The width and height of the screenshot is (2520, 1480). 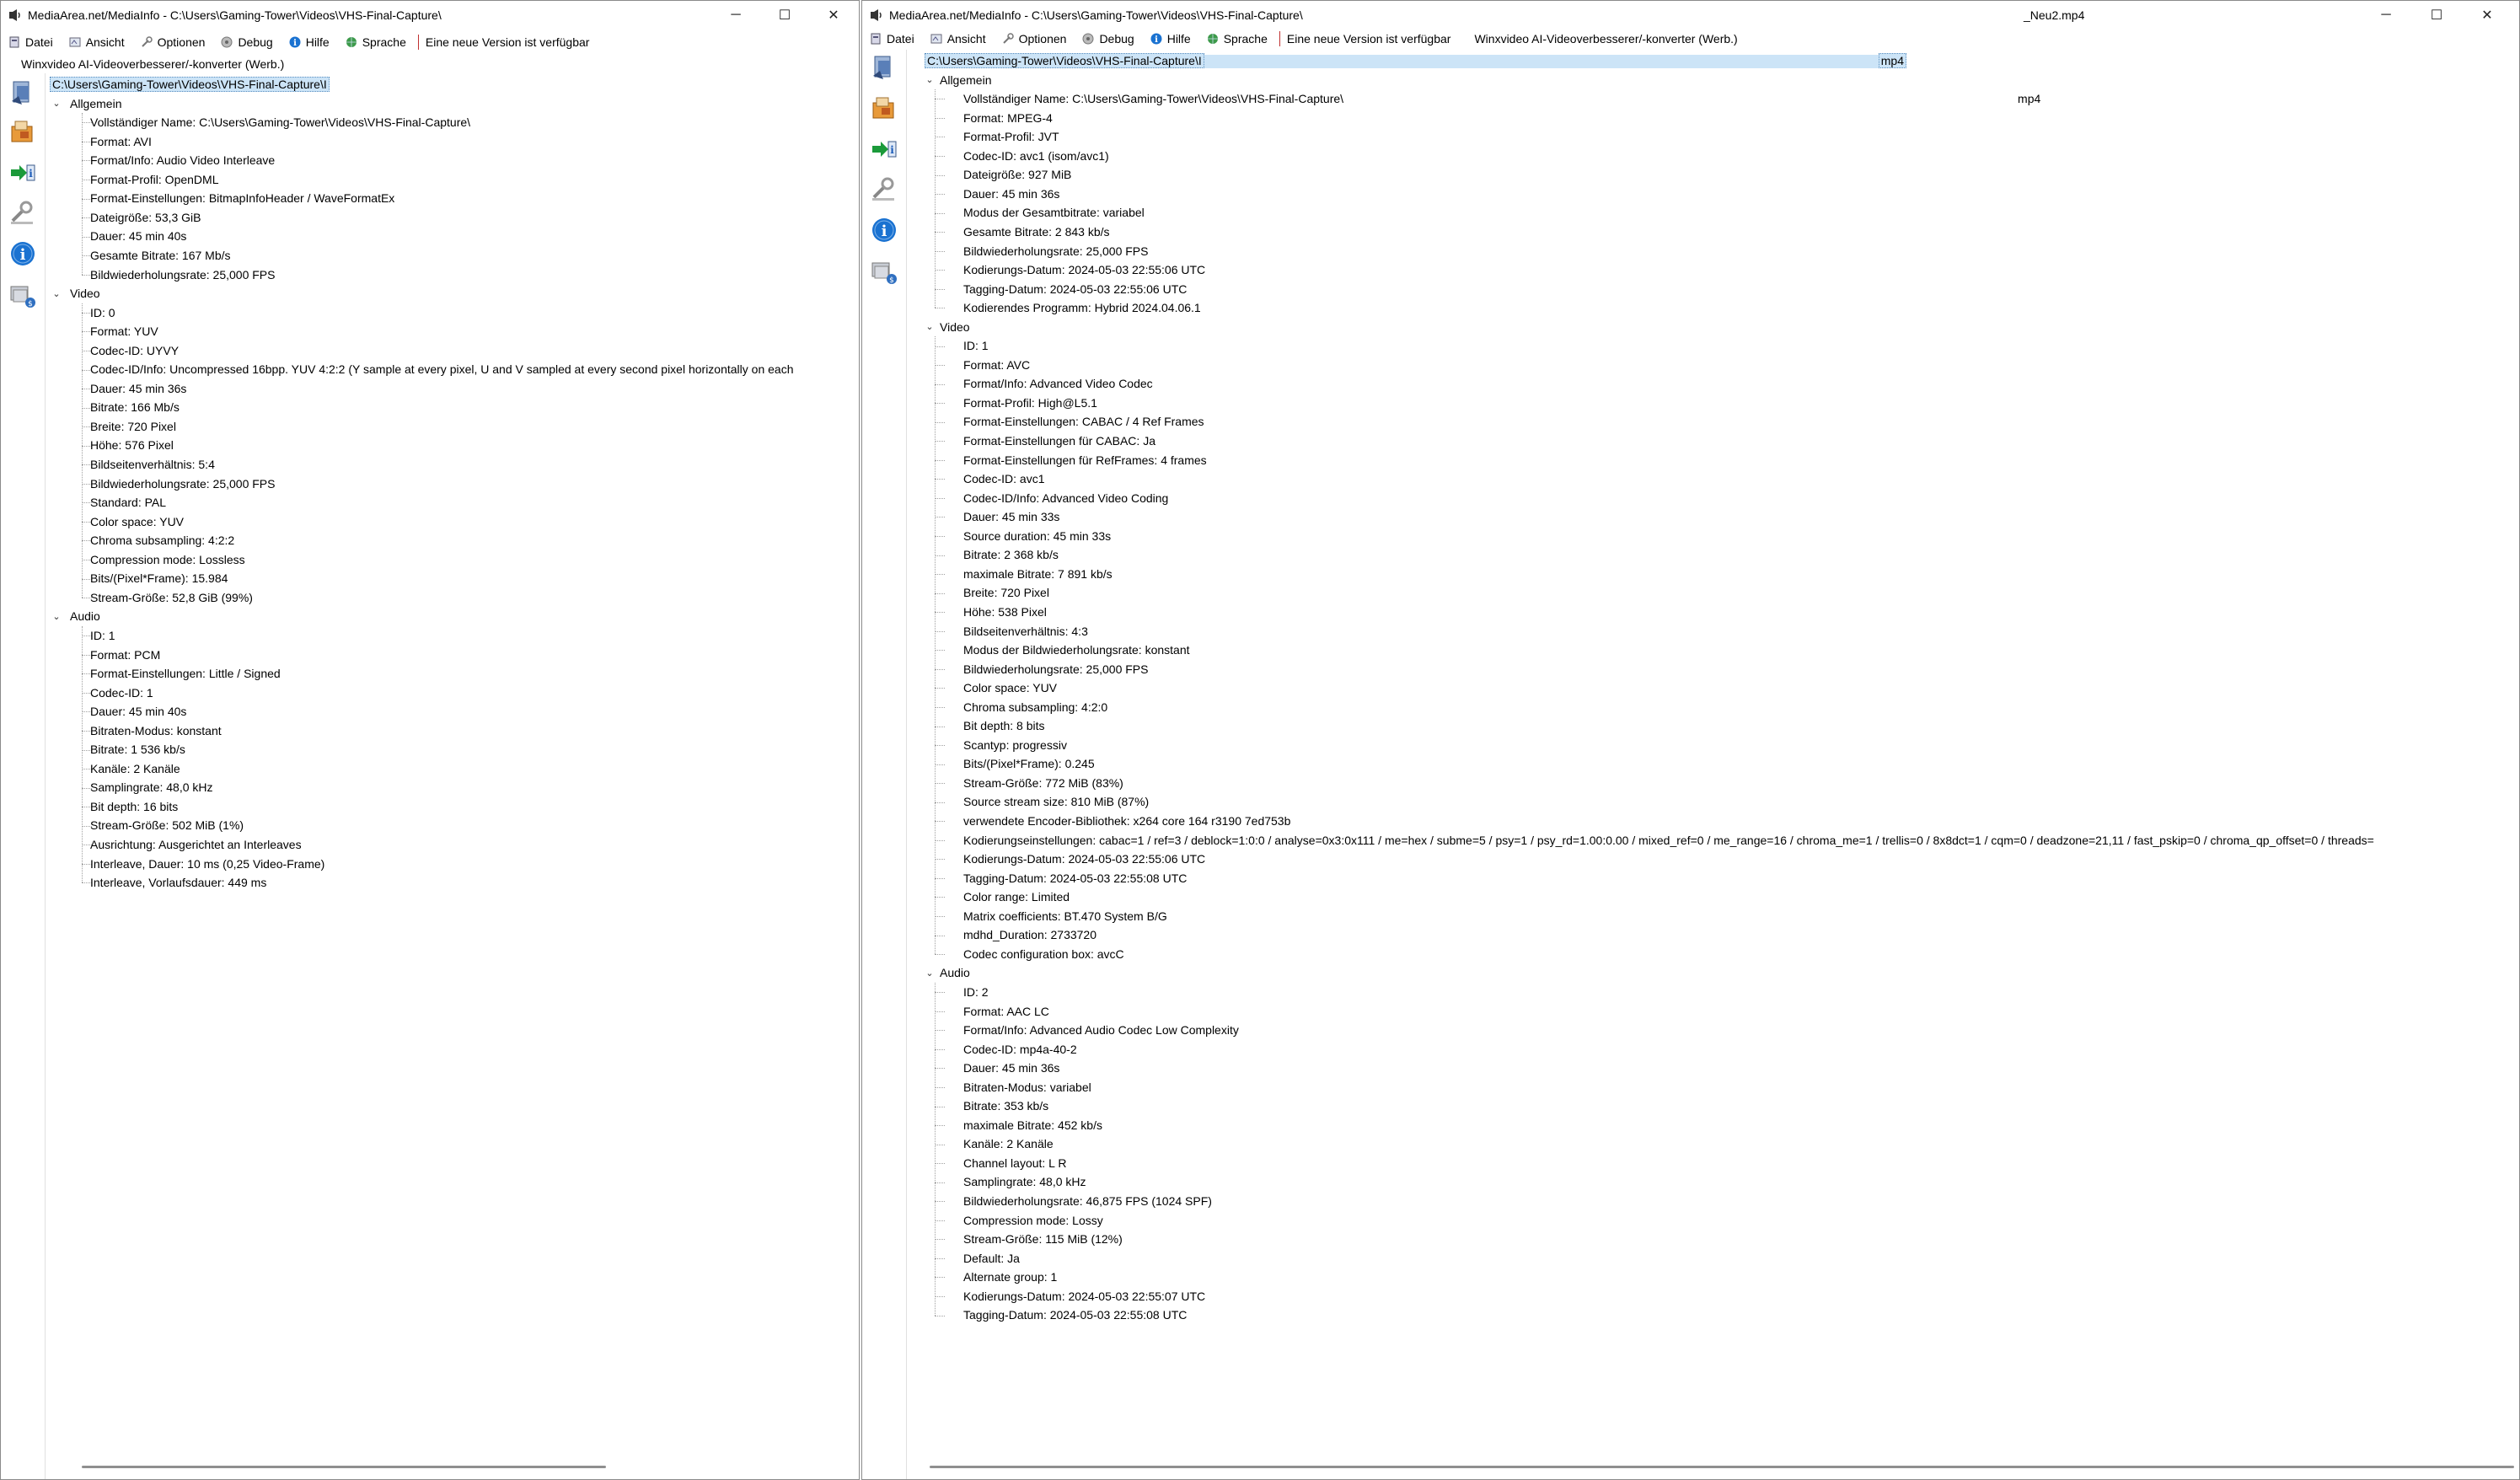 What do you see at coordinates (1075, 289) in the screenshot?
I see `info-item: Tagging-Datum: 2024-05-03 22:55:06 UTC` at bounding box center [1075, 289].